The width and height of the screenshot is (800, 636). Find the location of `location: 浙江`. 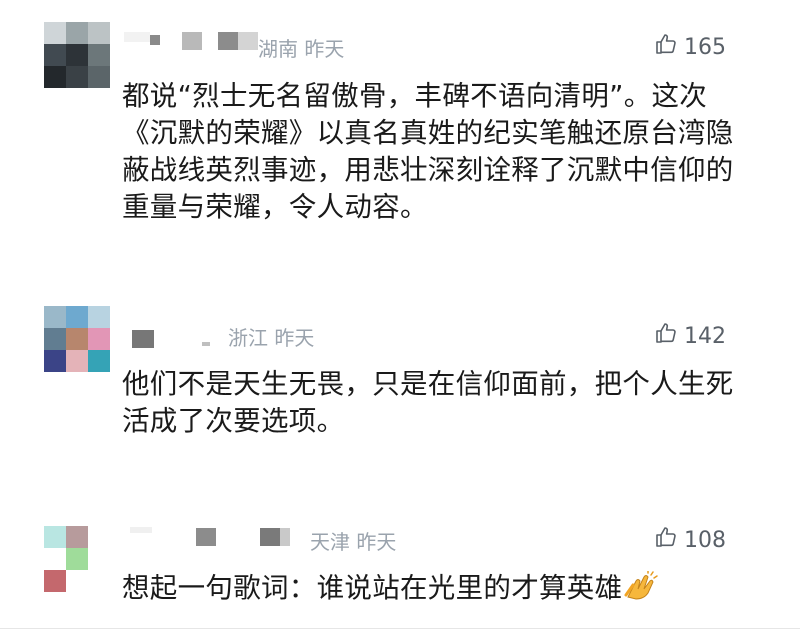

location: 浙江 is located at coordinates (248, 338).